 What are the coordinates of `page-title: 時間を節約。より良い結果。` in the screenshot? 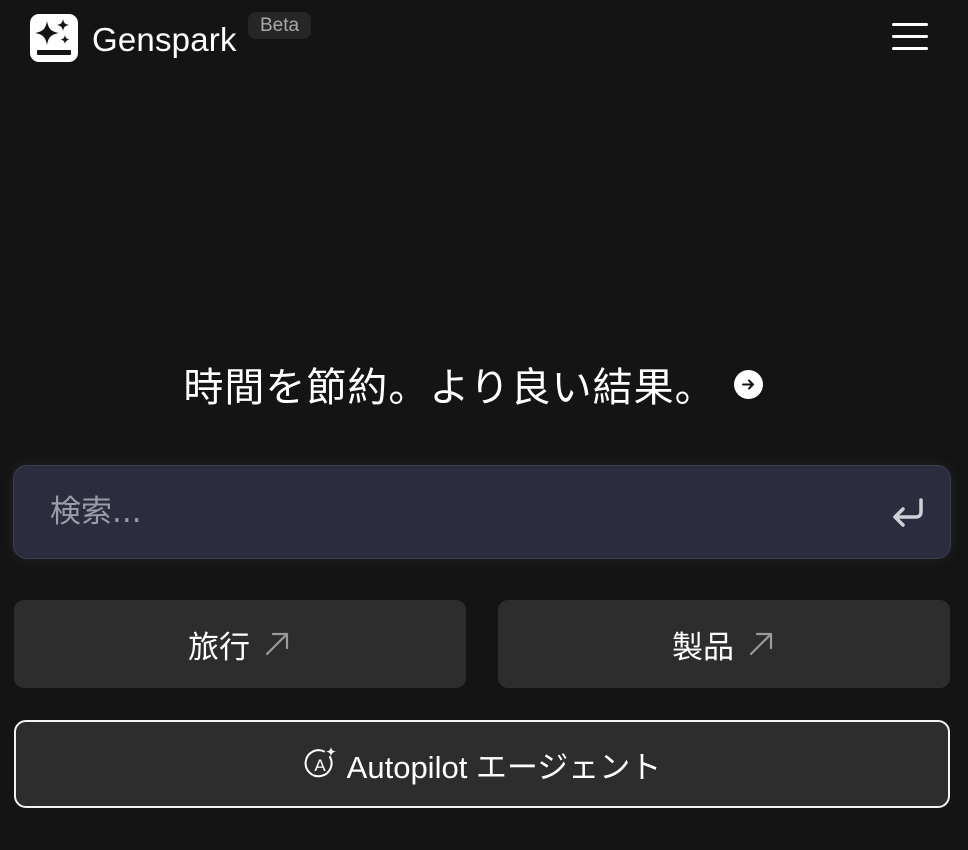 It's located at (449, 388).